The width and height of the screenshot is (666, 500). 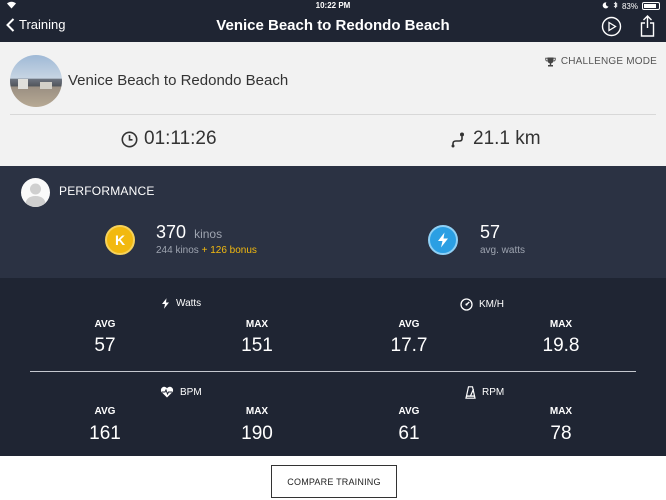 What do you see at coordinates (470, 392) in the screenshot?
I see `metronome-icon` at bounding box center [470, 392].